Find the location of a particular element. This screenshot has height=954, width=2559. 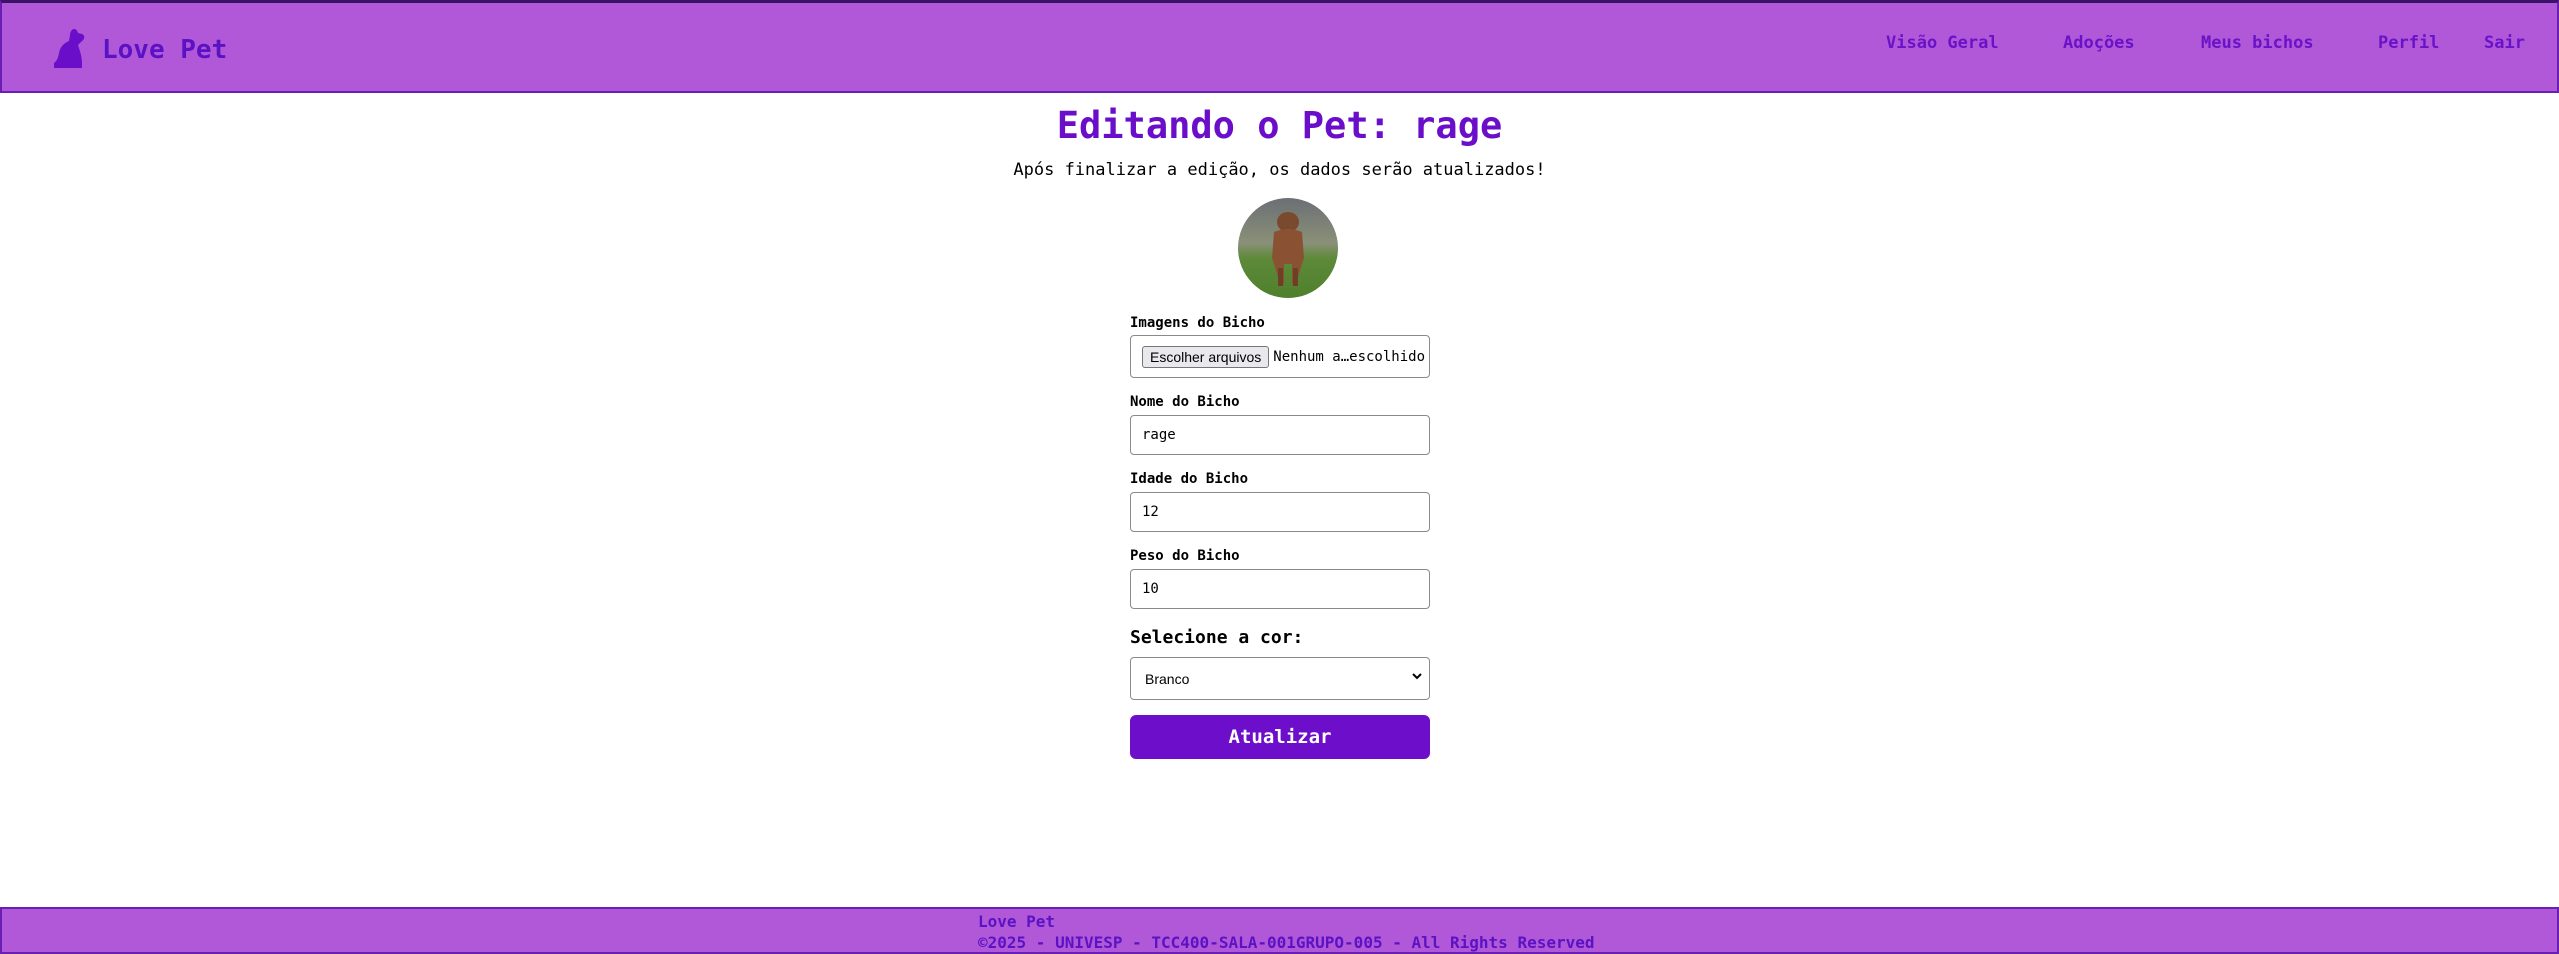

nav-link-visao-geral: Visão Geral is located at coordinates (1942, 43).